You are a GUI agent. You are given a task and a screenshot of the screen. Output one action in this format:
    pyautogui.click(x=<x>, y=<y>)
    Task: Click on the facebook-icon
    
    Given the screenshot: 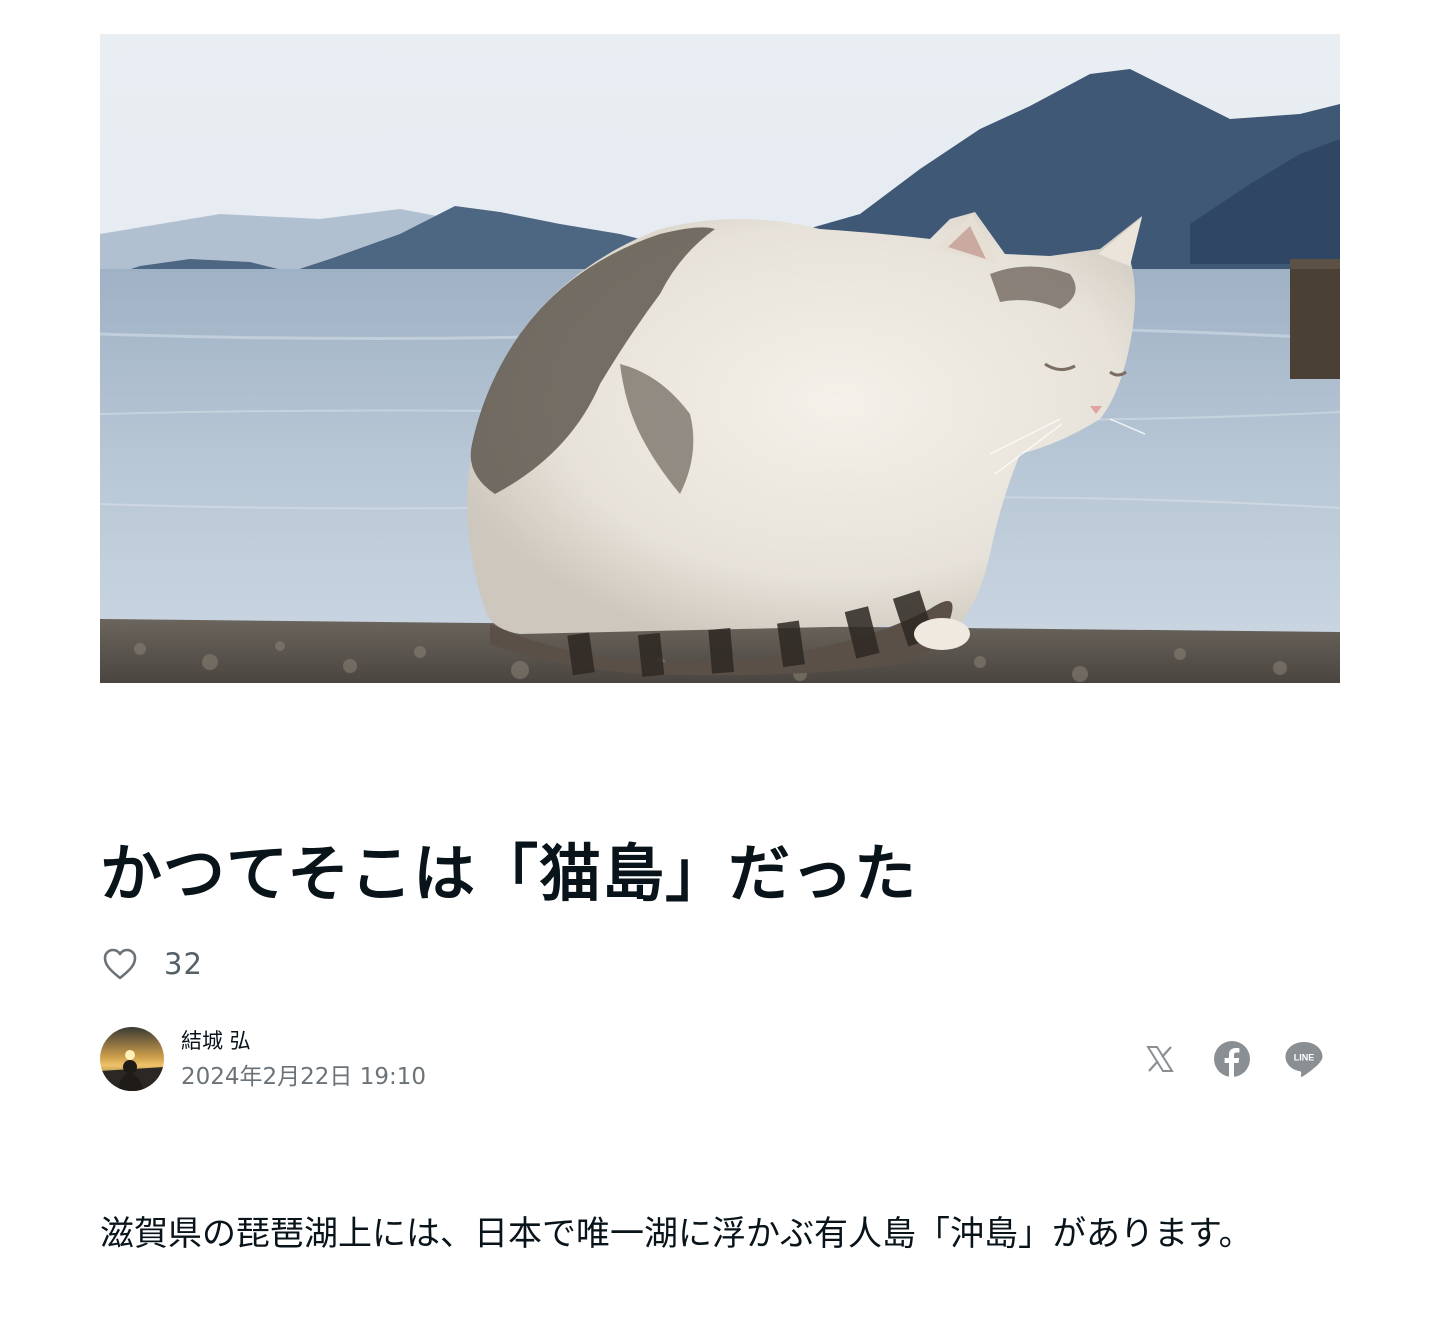 What is the action you would take?
    pyautogui.click(x=1232, y=1059)
    